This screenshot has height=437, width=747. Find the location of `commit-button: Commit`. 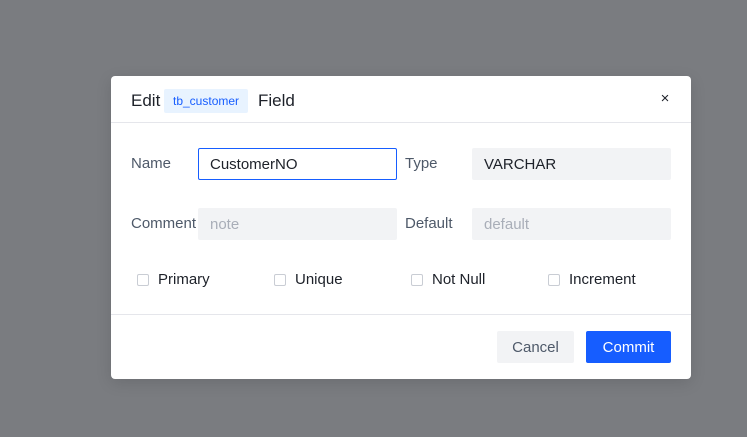

commit-button: Commit is located at coordinates (628, 347).